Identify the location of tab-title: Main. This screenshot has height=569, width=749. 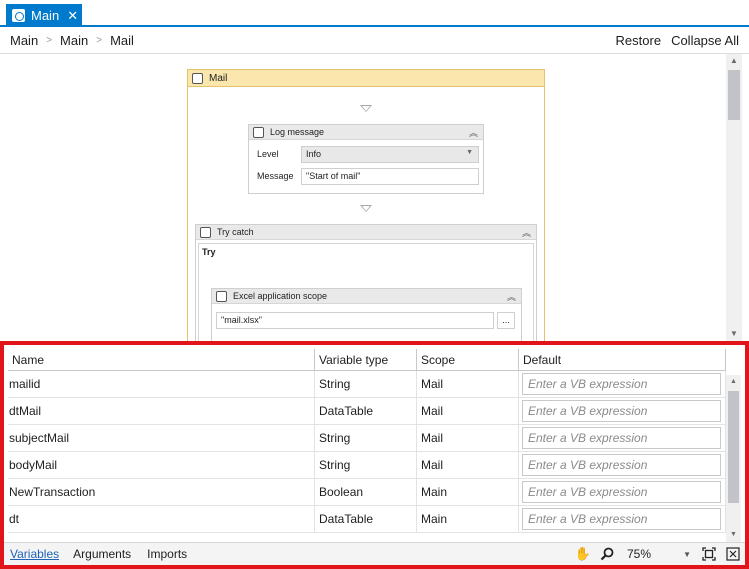
(45, 15).